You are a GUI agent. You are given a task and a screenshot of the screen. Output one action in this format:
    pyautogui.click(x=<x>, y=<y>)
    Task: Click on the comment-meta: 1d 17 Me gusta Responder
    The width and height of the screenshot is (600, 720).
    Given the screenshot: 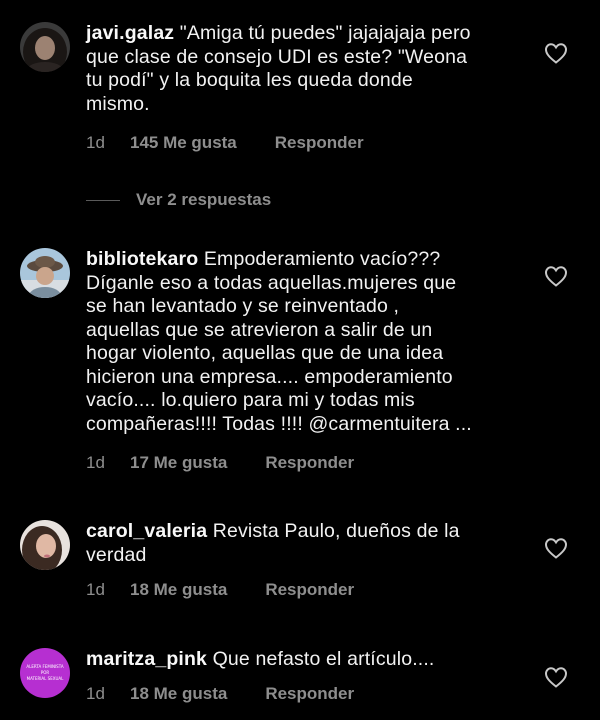 What is the action you would take?
    pyautogui.click(x=220, y=463)
    